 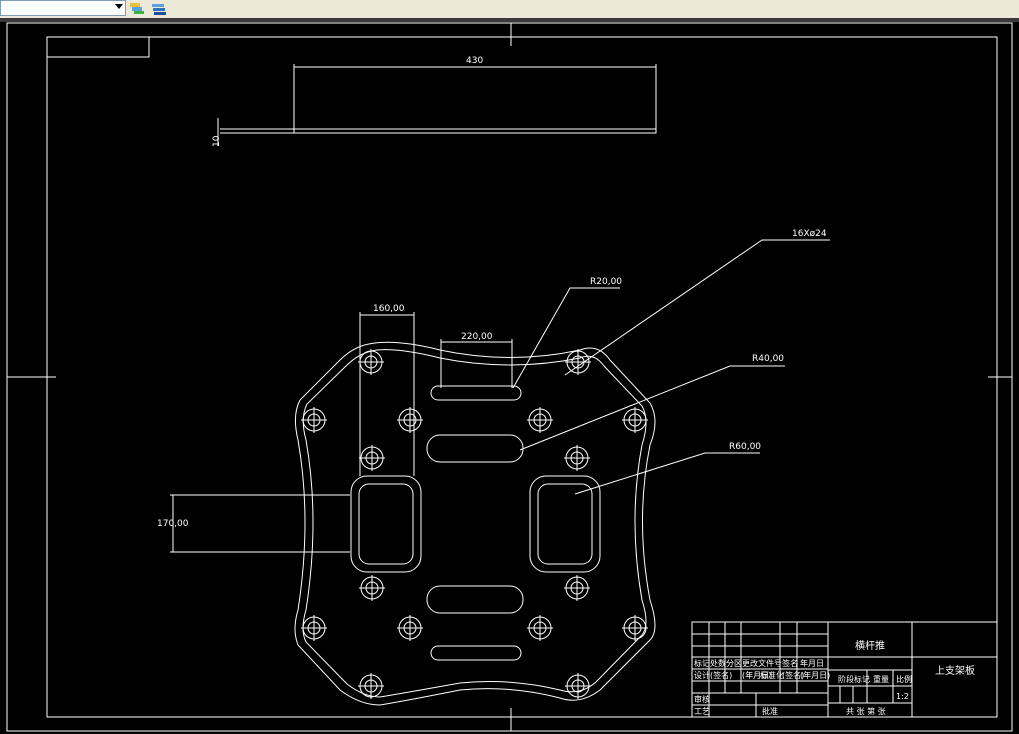 What do you see at coordinates (734, 663) in the screenshot?
I see `tb-label-zone: 分区` at bounding box center [734, 663].